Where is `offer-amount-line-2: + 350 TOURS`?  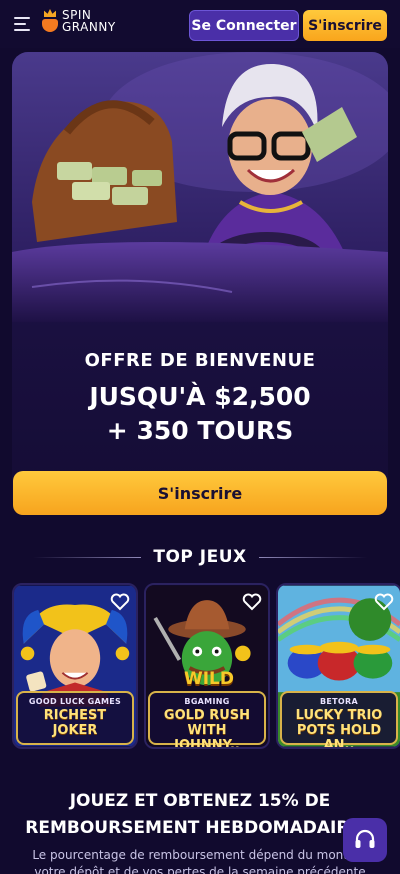 offer-amount-line-2: + 350 TOURS is located at coordinates (200, 430).